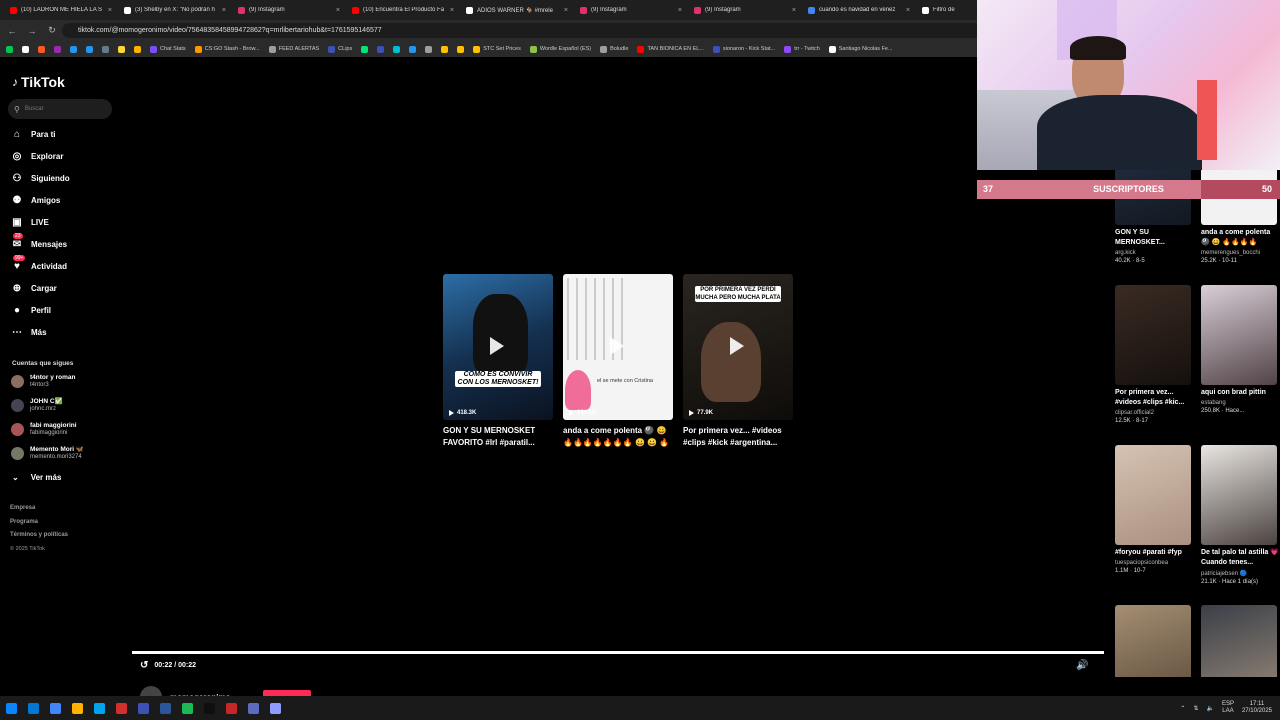 This screenshot has height=720, width=1280. I want to click on video-title: #foryou #parati #fyp, so click(1154, 553).